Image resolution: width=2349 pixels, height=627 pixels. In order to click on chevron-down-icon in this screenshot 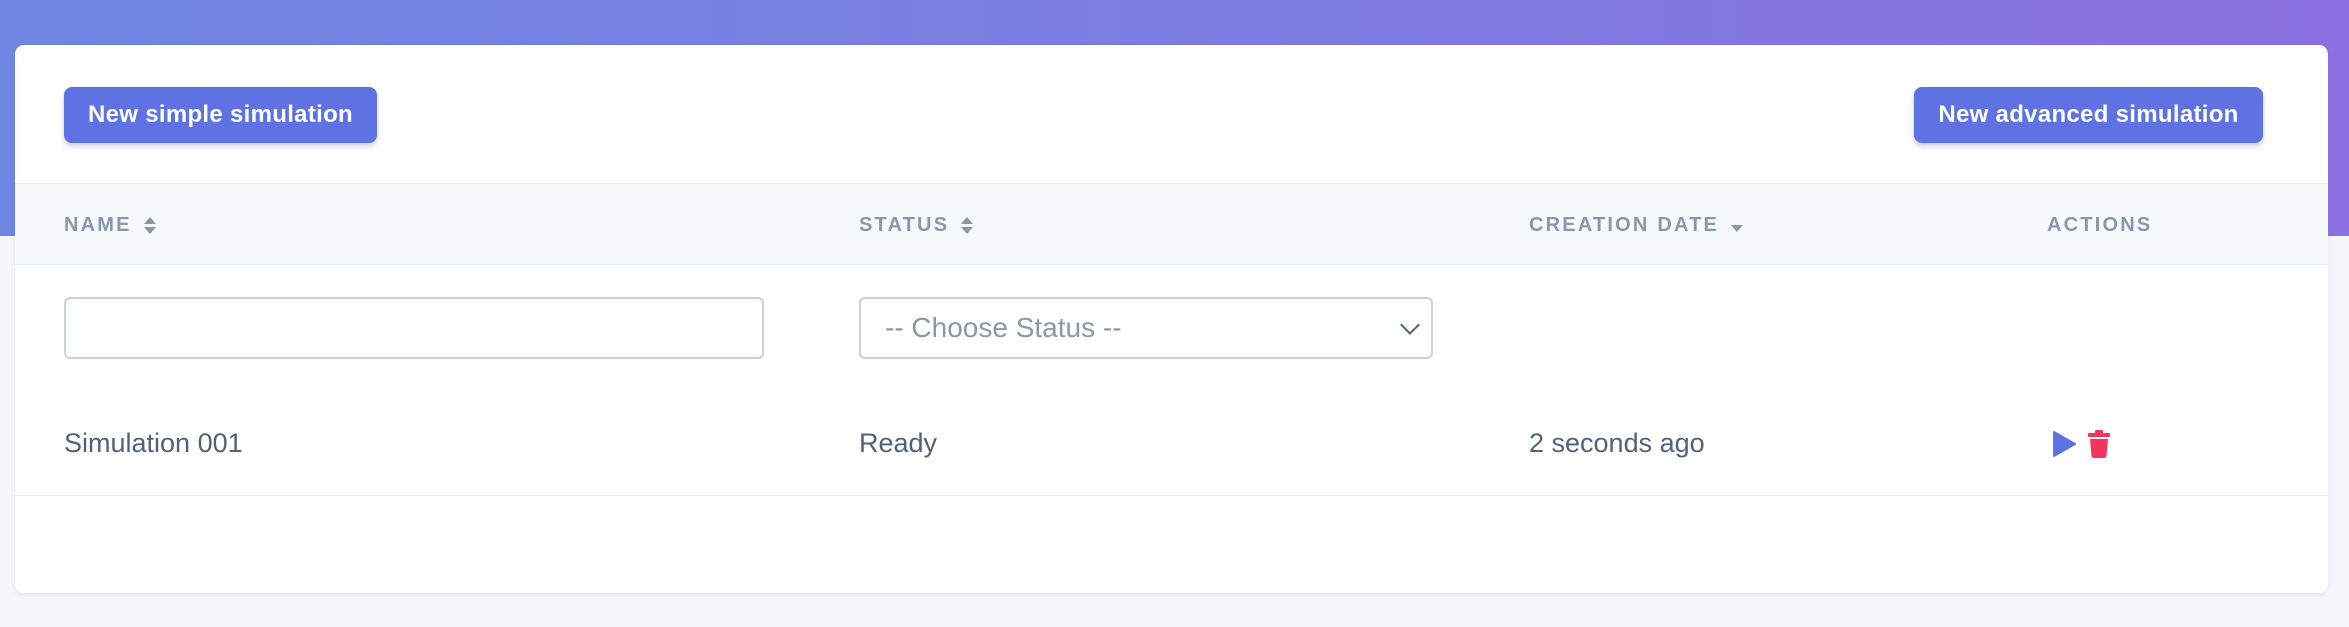, I will do `click(1410, 325)`.